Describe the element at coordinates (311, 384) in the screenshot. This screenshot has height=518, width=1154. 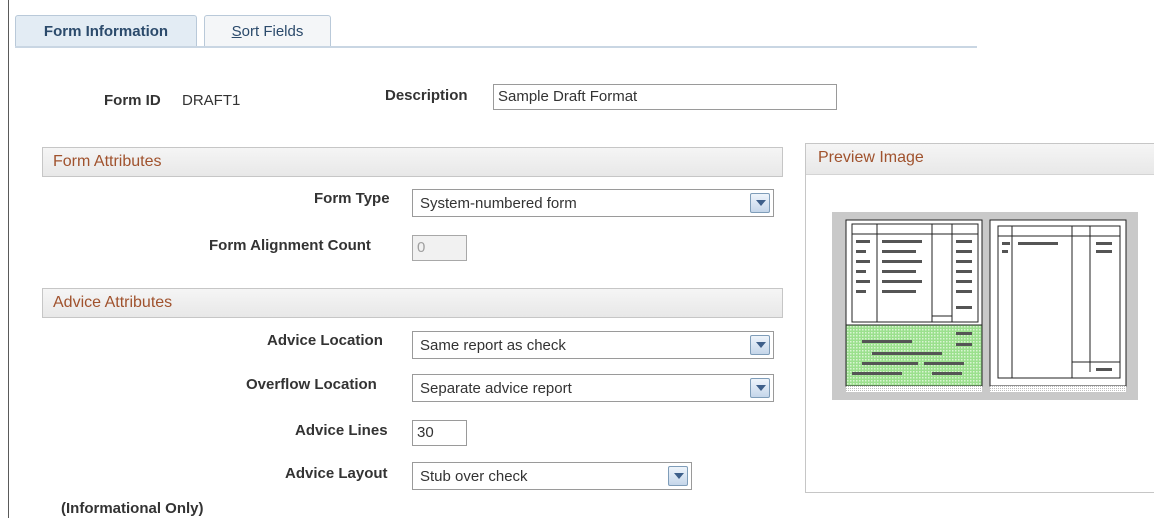
I see `overflow-location-label: Overflow Location` at that location.